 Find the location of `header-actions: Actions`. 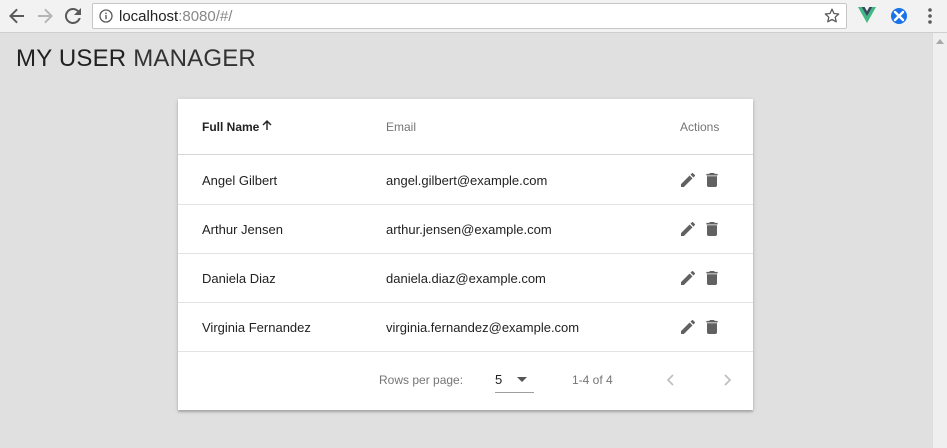

header-actions: Actions is located at coordinates (700, 127).